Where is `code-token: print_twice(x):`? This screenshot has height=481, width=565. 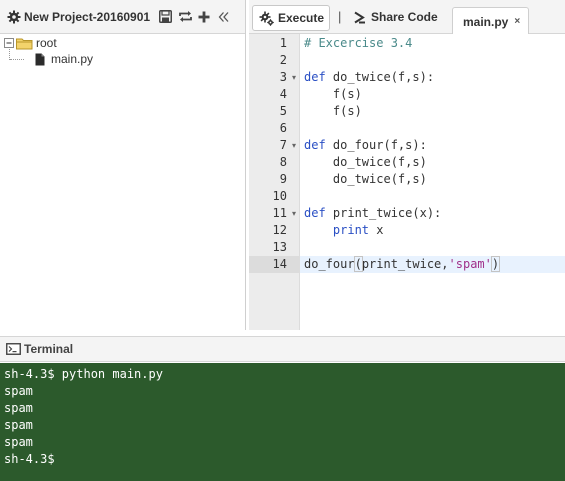
code-token: print_twice(x): is located at coordinates (383, 213).